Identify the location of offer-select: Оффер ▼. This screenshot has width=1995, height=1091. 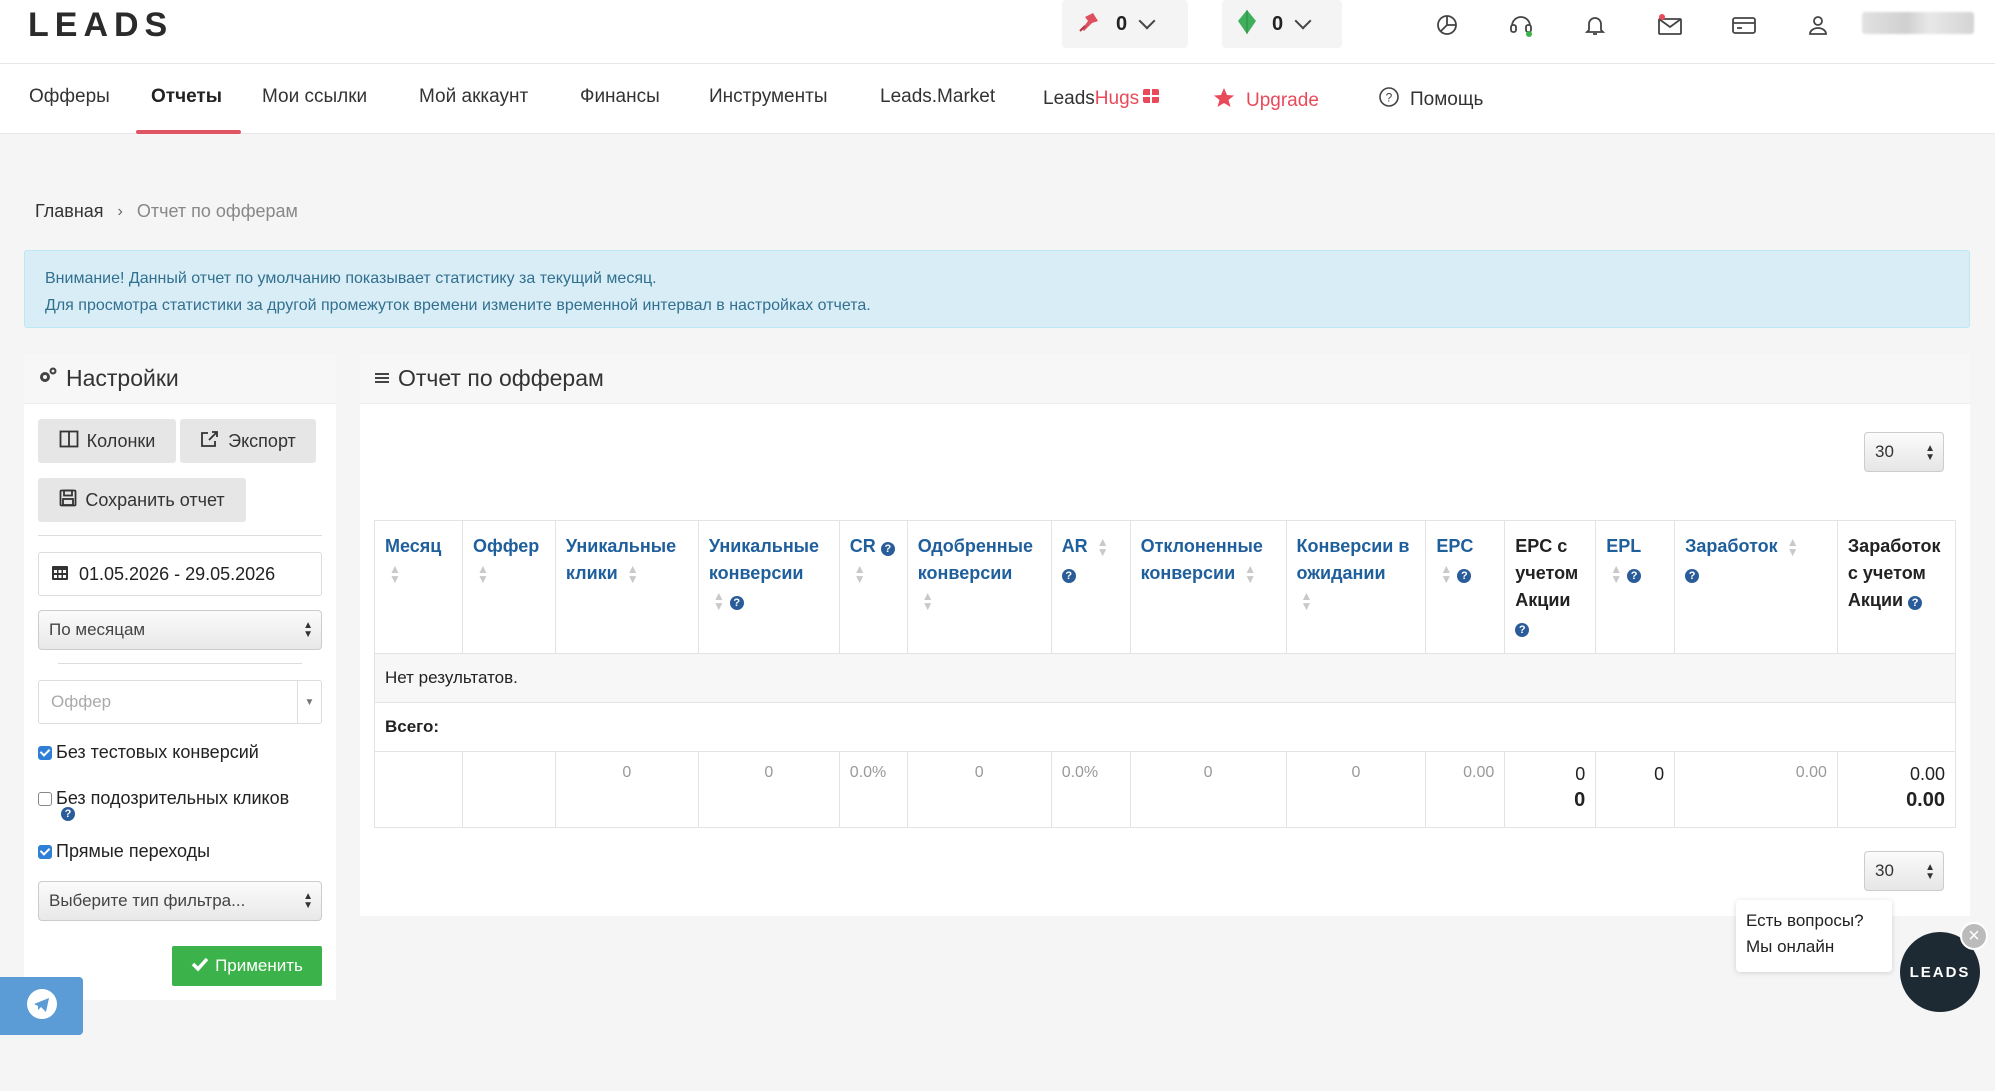
(180, 702).